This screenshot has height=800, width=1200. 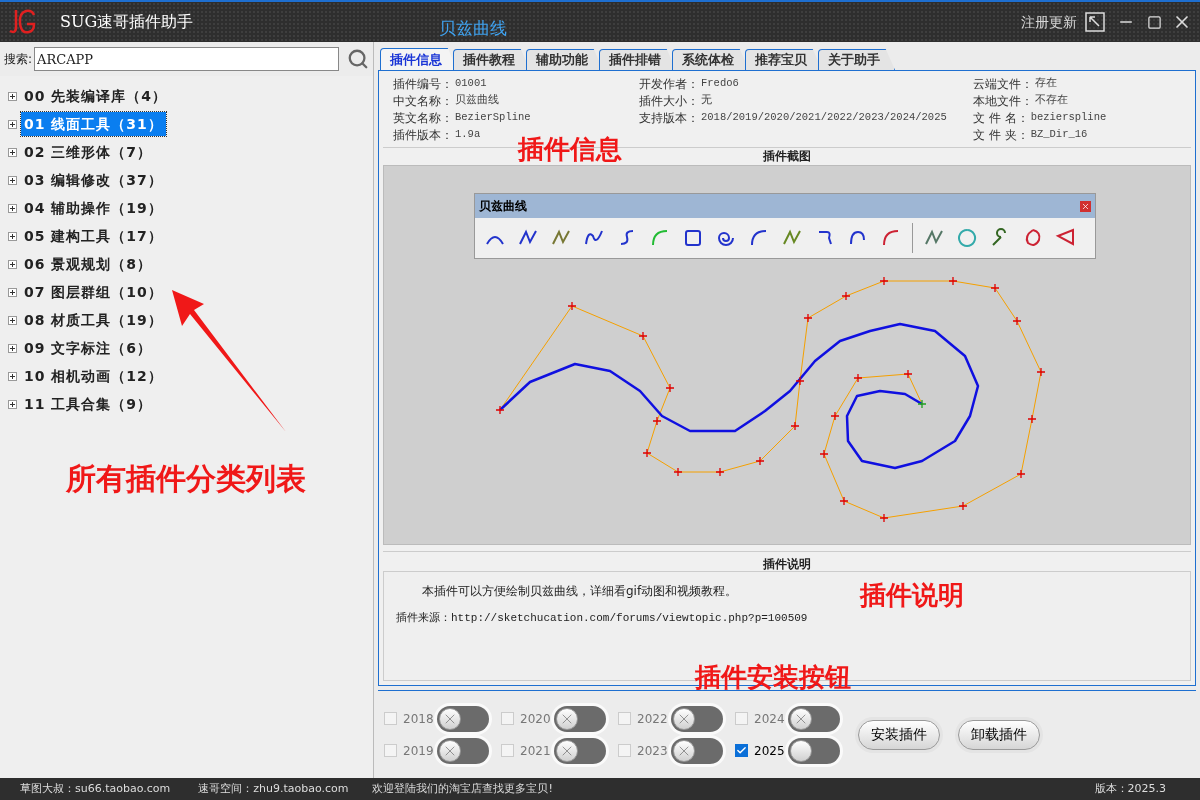 What do you see at coordinates (1154, 22) in the screenshot?
I see `maximize-icon` at bounding box center [1154, 22].